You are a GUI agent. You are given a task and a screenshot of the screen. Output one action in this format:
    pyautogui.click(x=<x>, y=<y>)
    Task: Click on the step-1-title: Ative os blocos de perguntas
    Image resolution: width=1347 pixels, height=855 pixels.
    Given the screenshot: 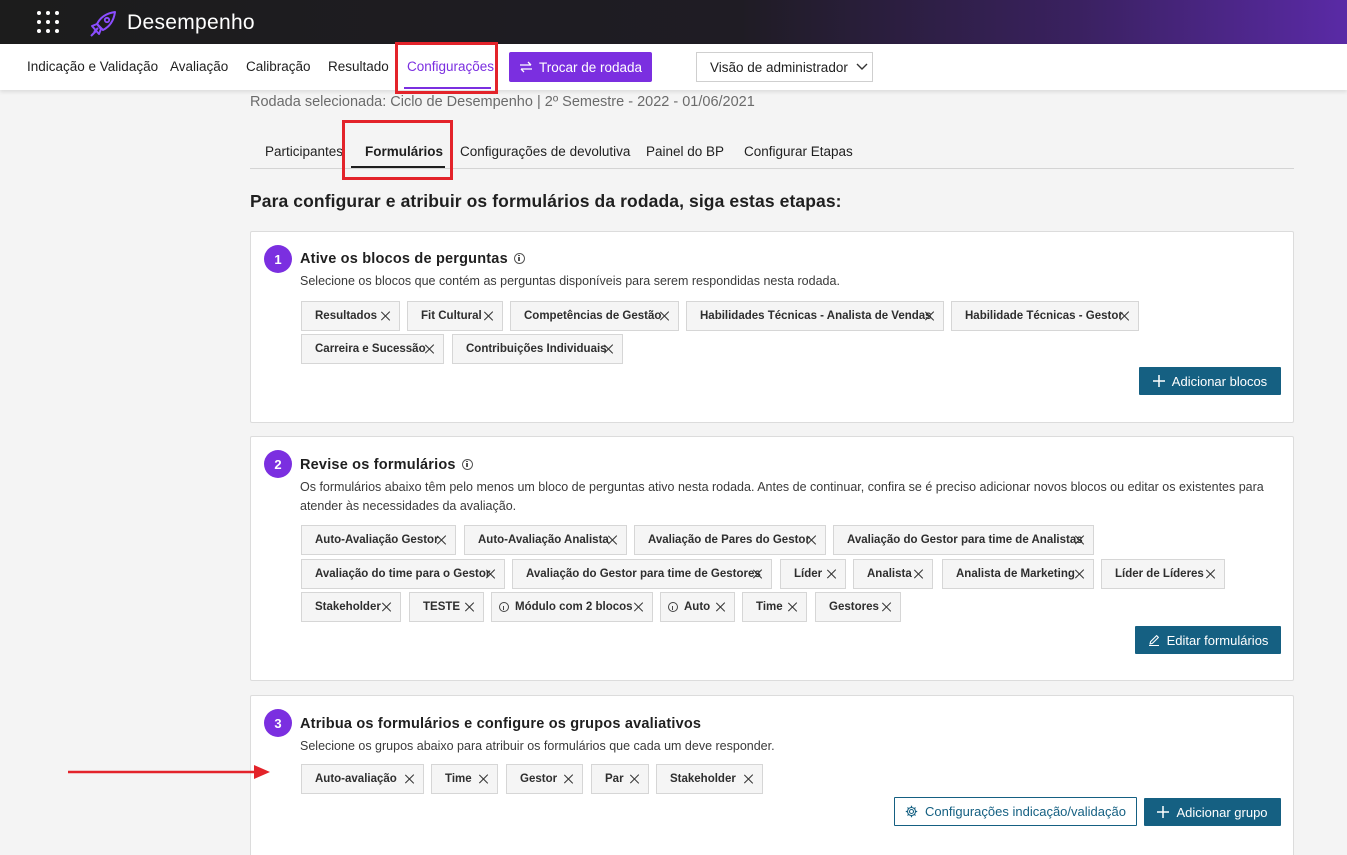 What is the action you would take?
    pyautogui.click(x=412, y=259)
    